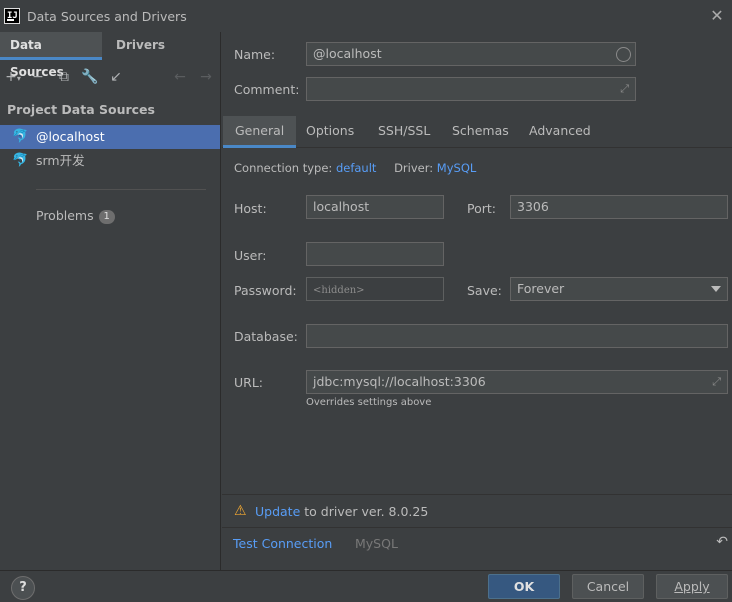 The width and height of the screenshot is (732, 602). What do you see at coordinates (121, 189) in the screenshot?
I see `divider` at bounding box center [121, 189].